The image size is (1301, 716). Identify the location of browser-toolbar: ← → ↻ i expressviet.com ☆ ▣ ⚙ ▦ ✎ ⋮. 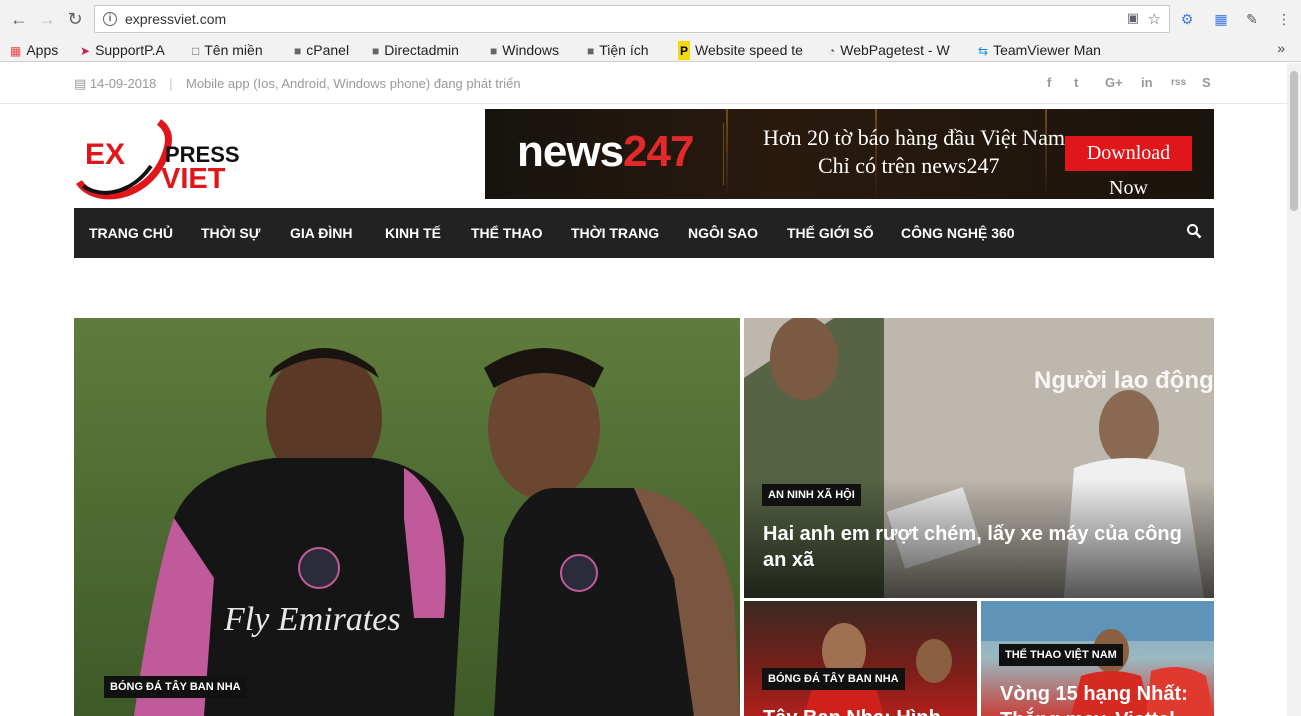
(650, 19).